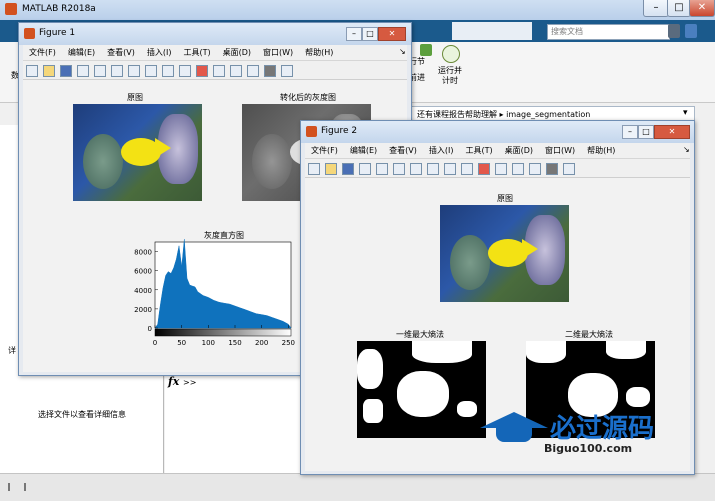 The image size is (715, 501). Describe the element at coordinates (82, 414) in the screenshot. I see `file-details-text: 选择文件以查看详细信息` at that location.